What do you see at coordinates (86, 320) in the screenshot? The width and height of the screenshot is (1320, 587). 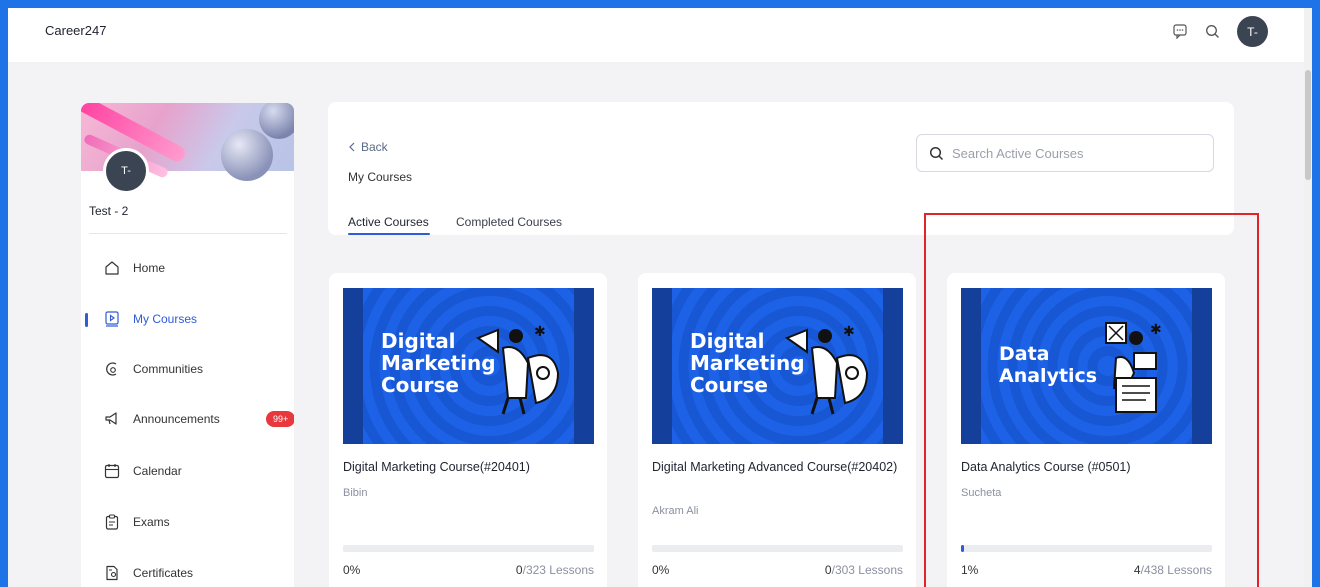 I see `active-indicator` at bounding box center [86, 320].